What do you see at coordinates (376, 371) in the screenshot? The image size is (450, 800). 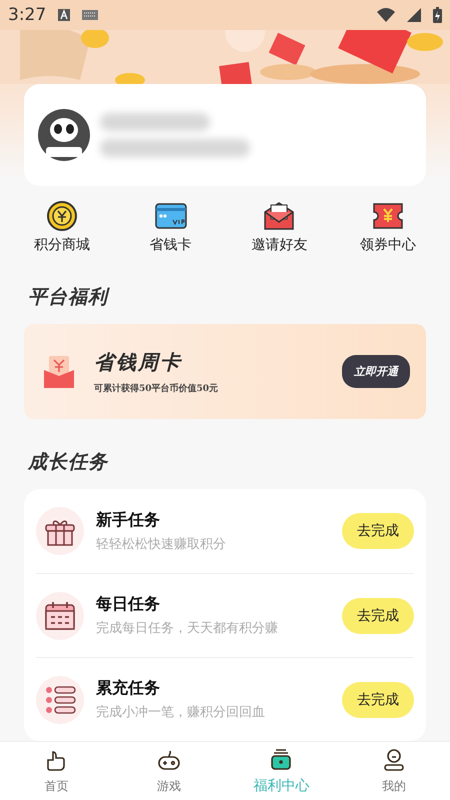 I see `activate-button: 立即开通` at bounding box center [376, 371].